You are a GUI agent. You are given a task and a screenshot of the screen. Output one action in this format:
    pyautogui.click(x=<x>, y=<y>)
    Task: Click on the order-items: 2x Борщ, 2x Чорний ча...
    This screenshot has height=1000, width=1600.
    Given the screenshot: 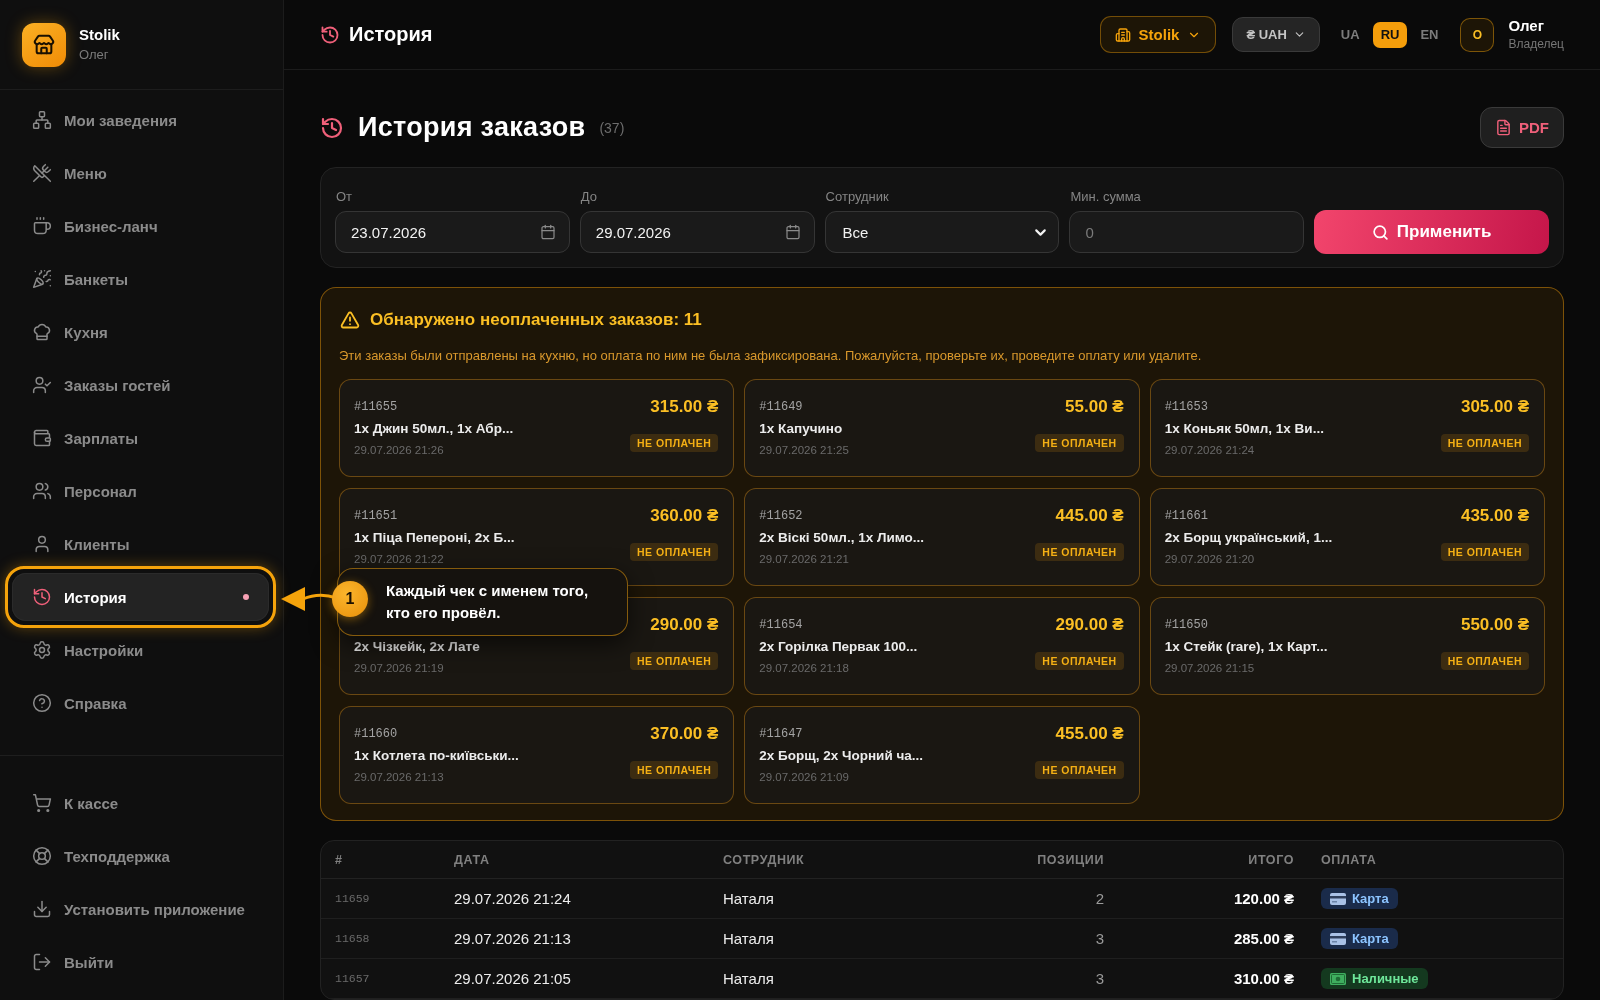 What is the action you would take?
    pyautogui.click(x=841, y=755)
    